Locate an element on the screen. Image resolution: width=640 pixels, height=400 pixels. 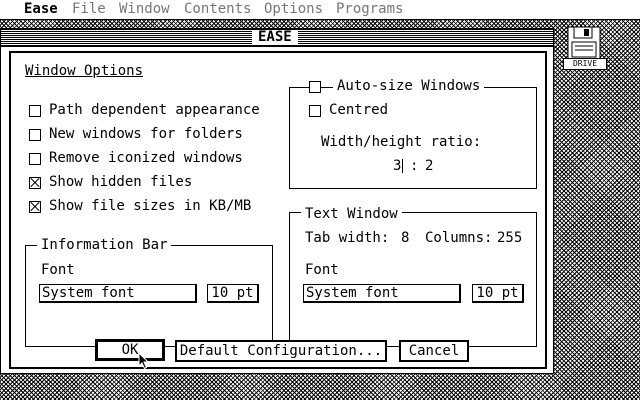
menu-window: Window is located at coordinates (144, 9).